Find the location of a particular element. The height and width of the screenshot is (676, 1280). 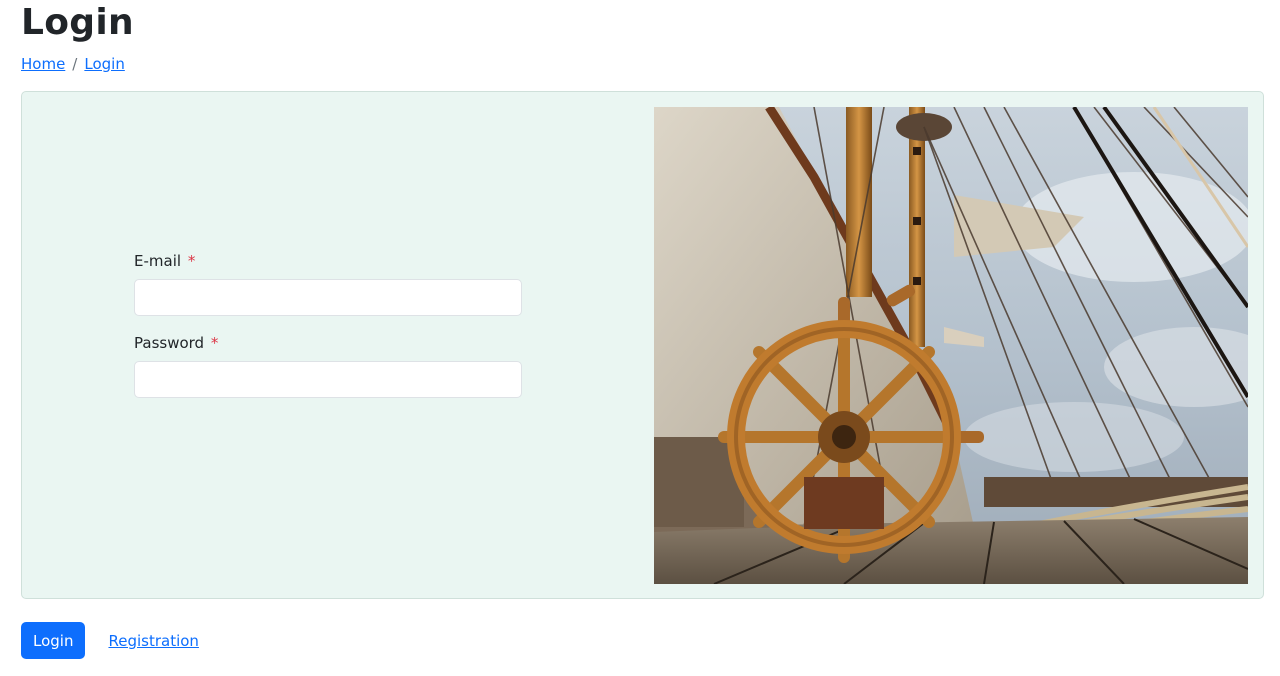

email-label-text: E-mail is located at coordinates (158, 261).